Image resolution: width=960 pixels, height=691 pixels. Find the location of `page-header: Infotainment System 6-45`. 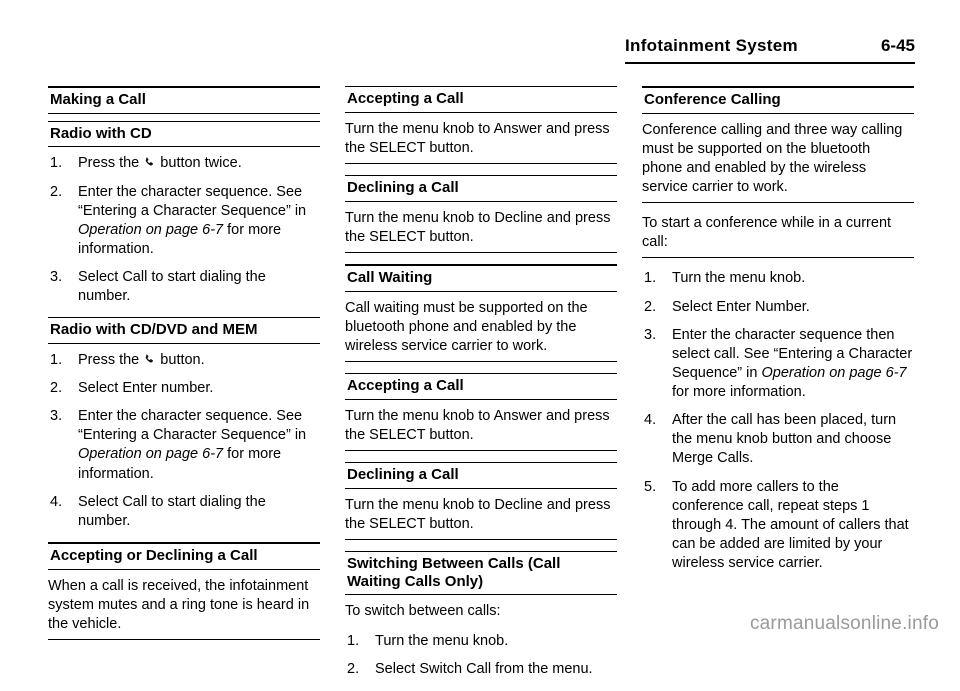

page-header: Infotainment System 6-45 is located at coordinates (770, 46).